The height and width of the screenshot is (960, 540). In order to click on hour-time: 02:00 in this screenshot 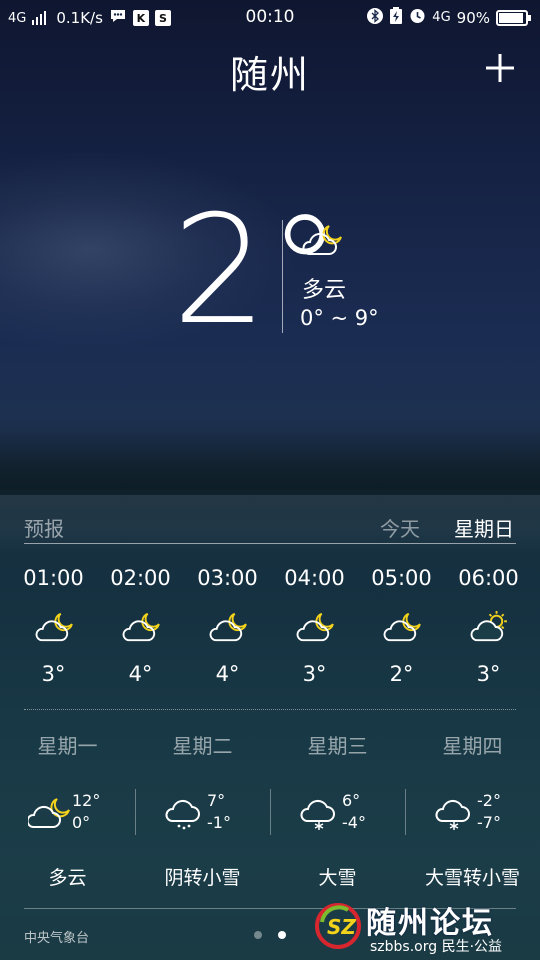, I will do `click(140, 578)`.